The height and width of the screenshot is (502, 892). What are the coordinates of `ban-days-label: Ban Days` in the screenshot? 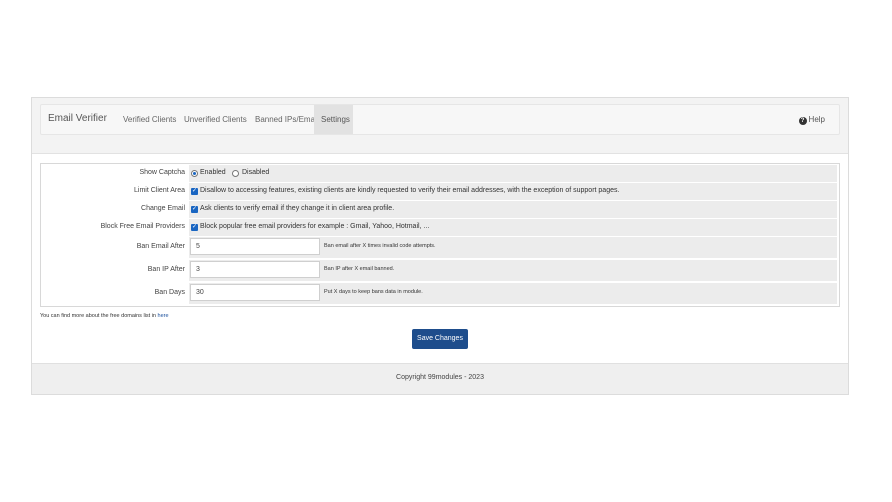 It's located at (169, 292).